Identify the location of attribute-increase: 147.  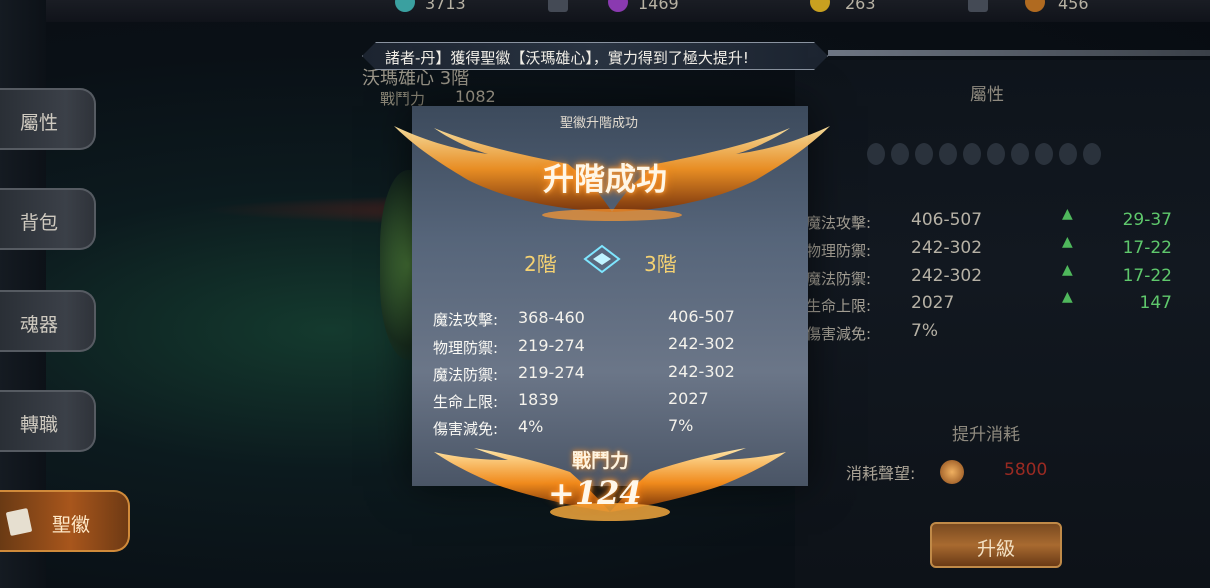
(1155, 303).